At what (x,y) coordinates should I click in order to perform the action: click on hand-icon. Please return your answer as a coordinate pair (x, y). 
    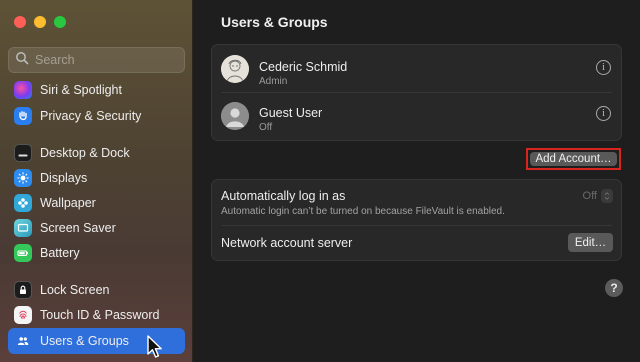
    Looking at the image, I should click on (23, 116).